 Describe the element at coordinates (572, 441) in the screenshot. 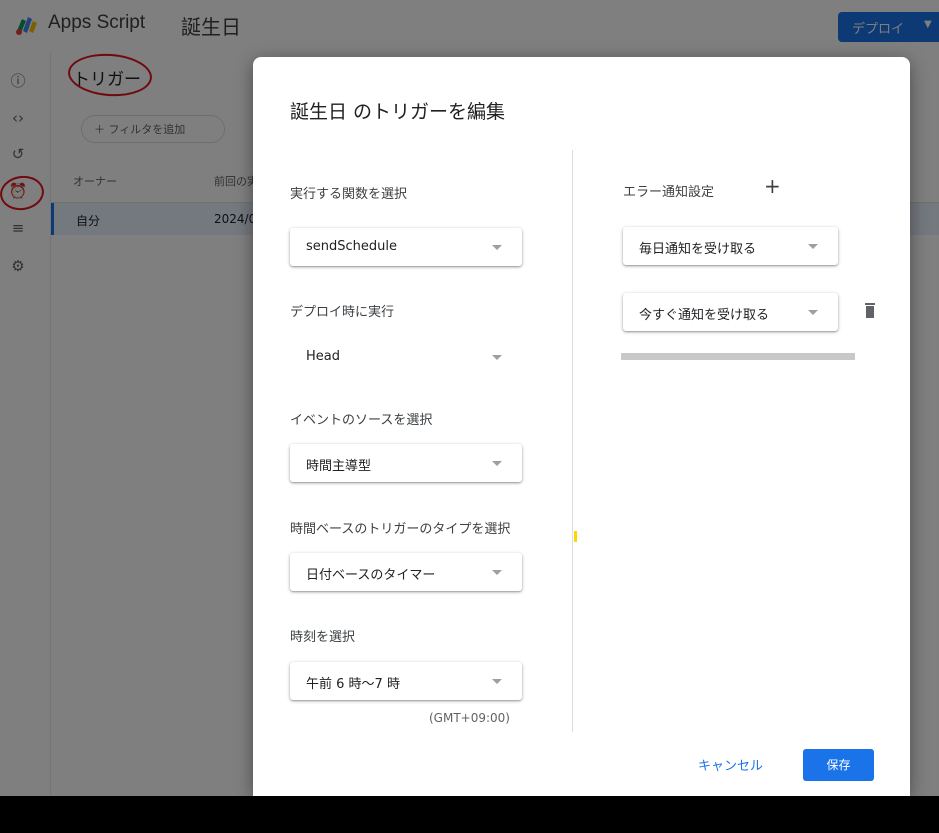

I see `column-divider` at that location.